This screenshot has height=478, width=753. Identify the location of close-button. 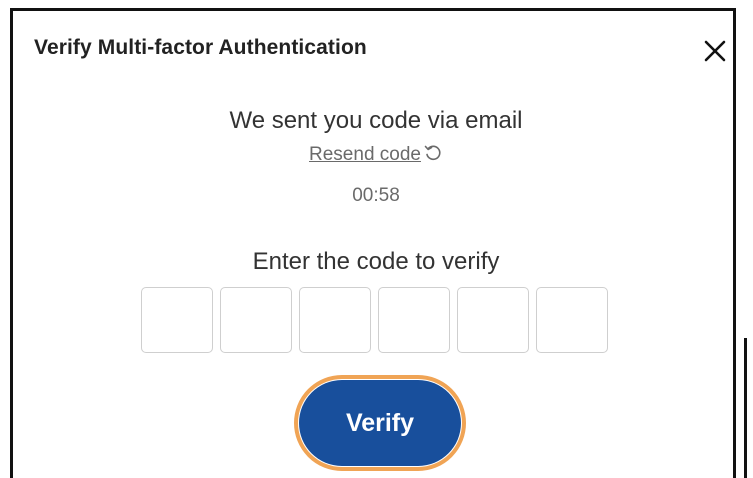
(715, 51).